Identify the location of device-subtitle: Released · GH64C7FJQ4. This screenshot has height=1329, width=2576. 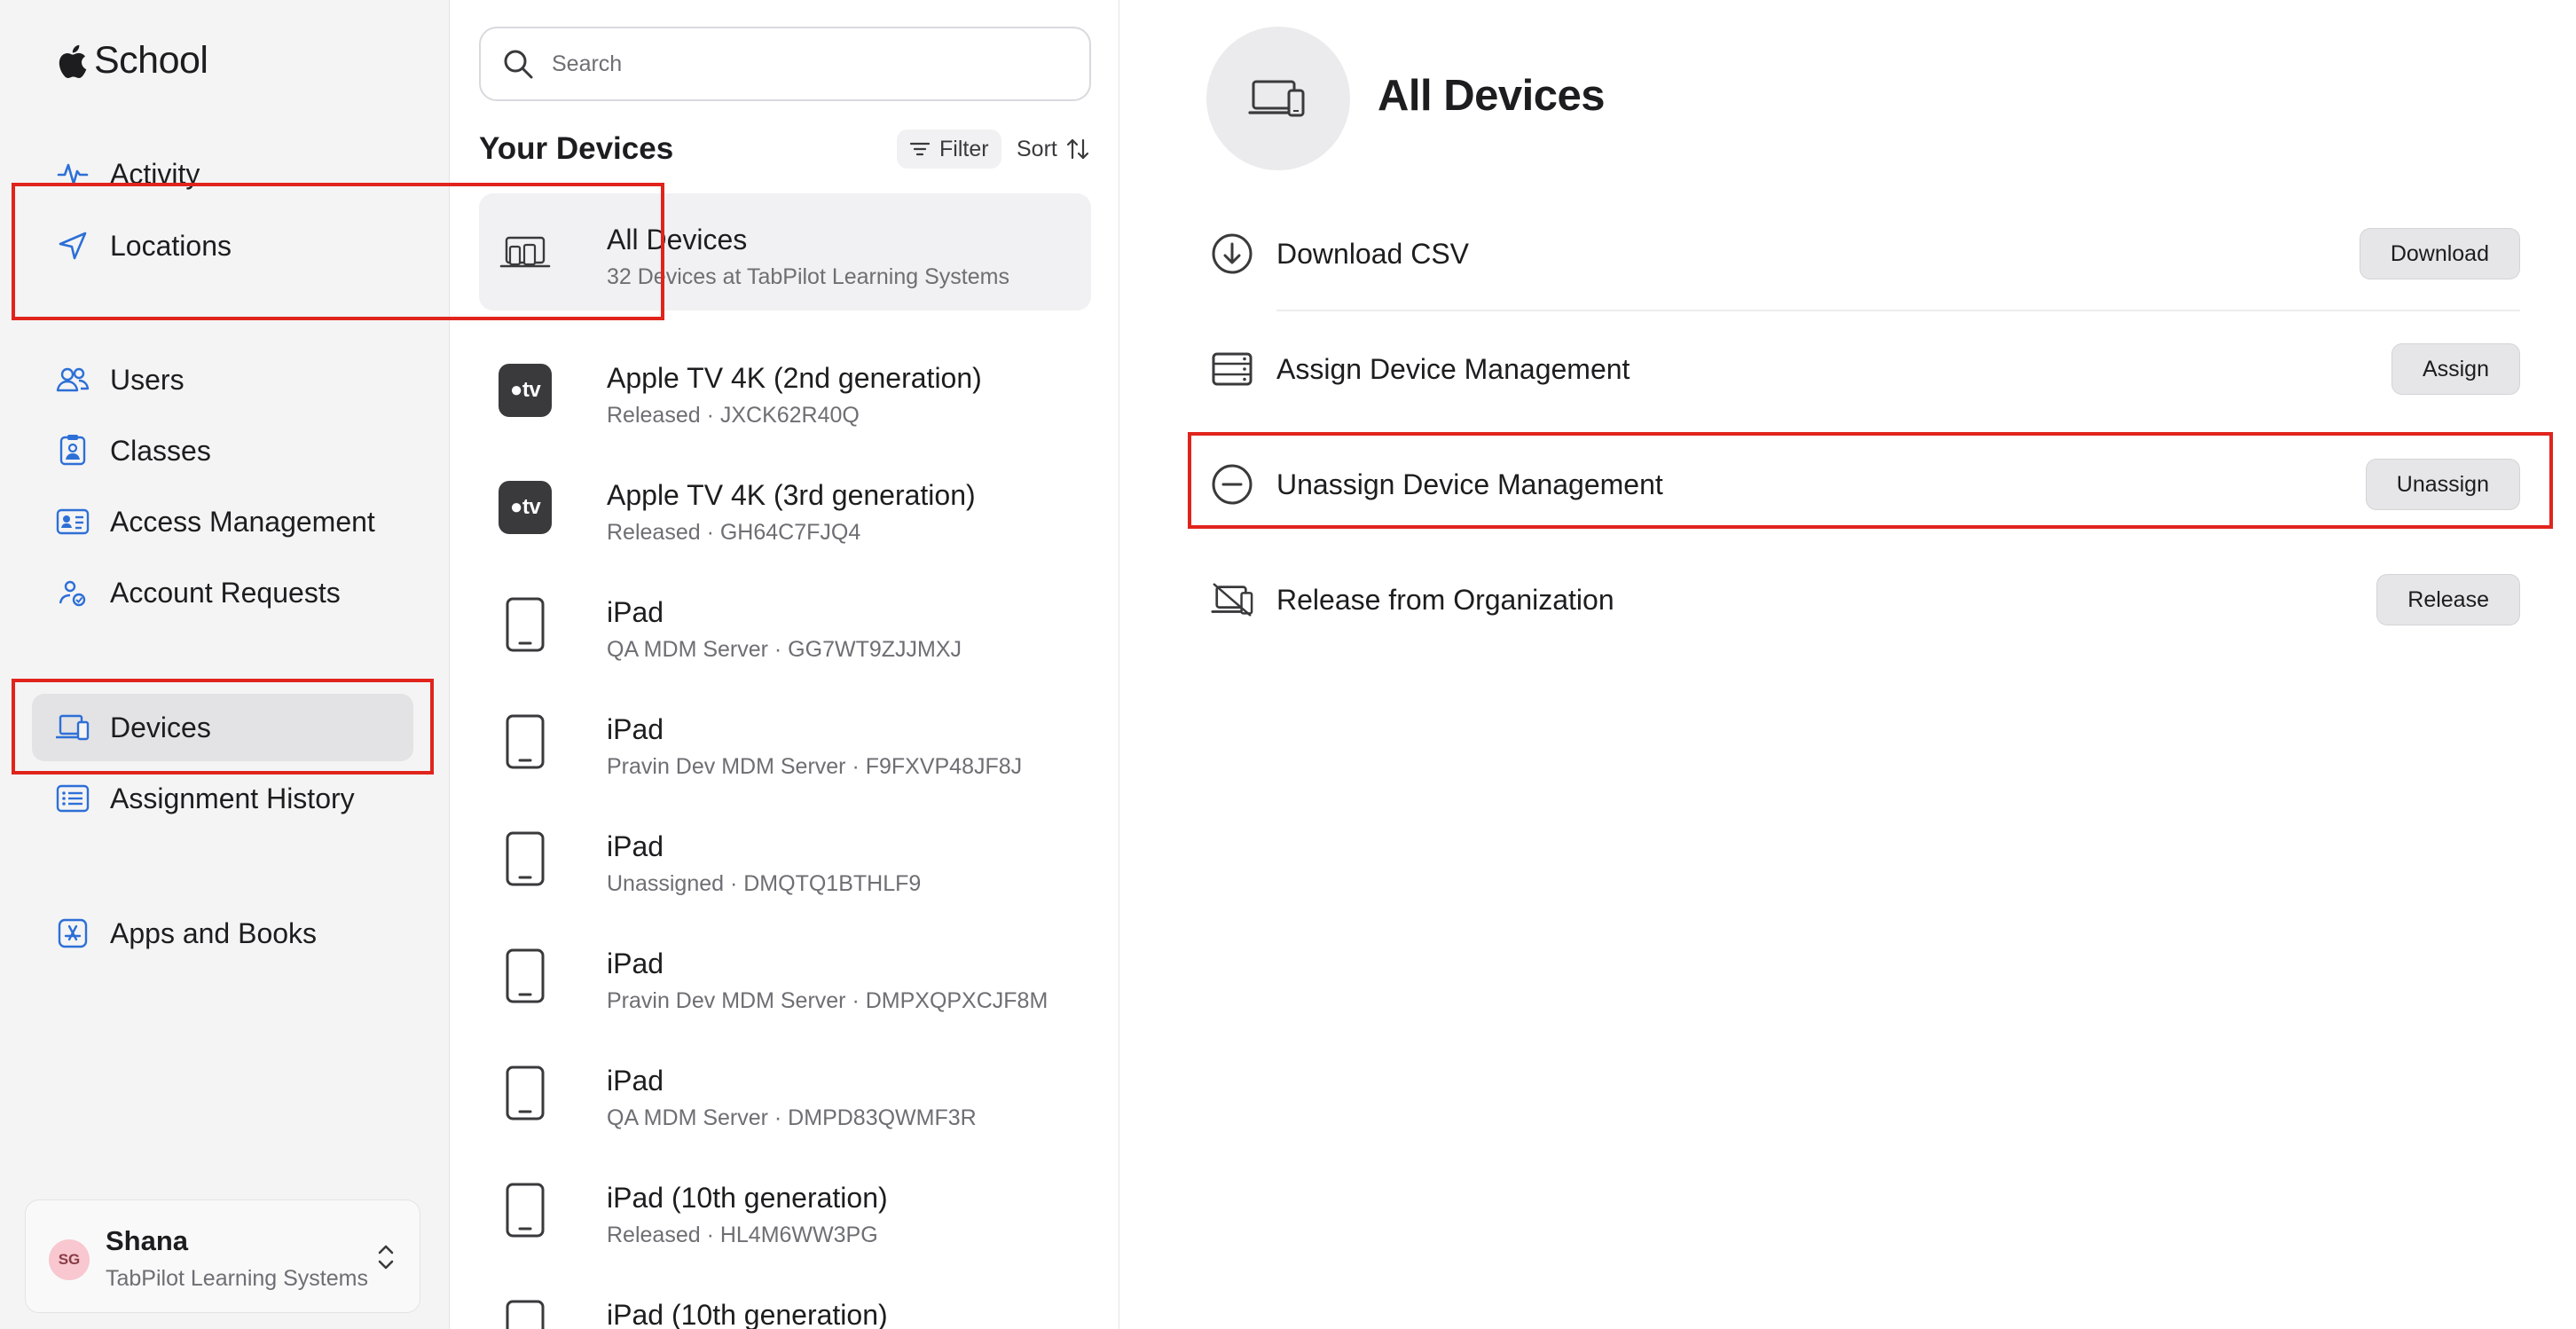
(734, 532).